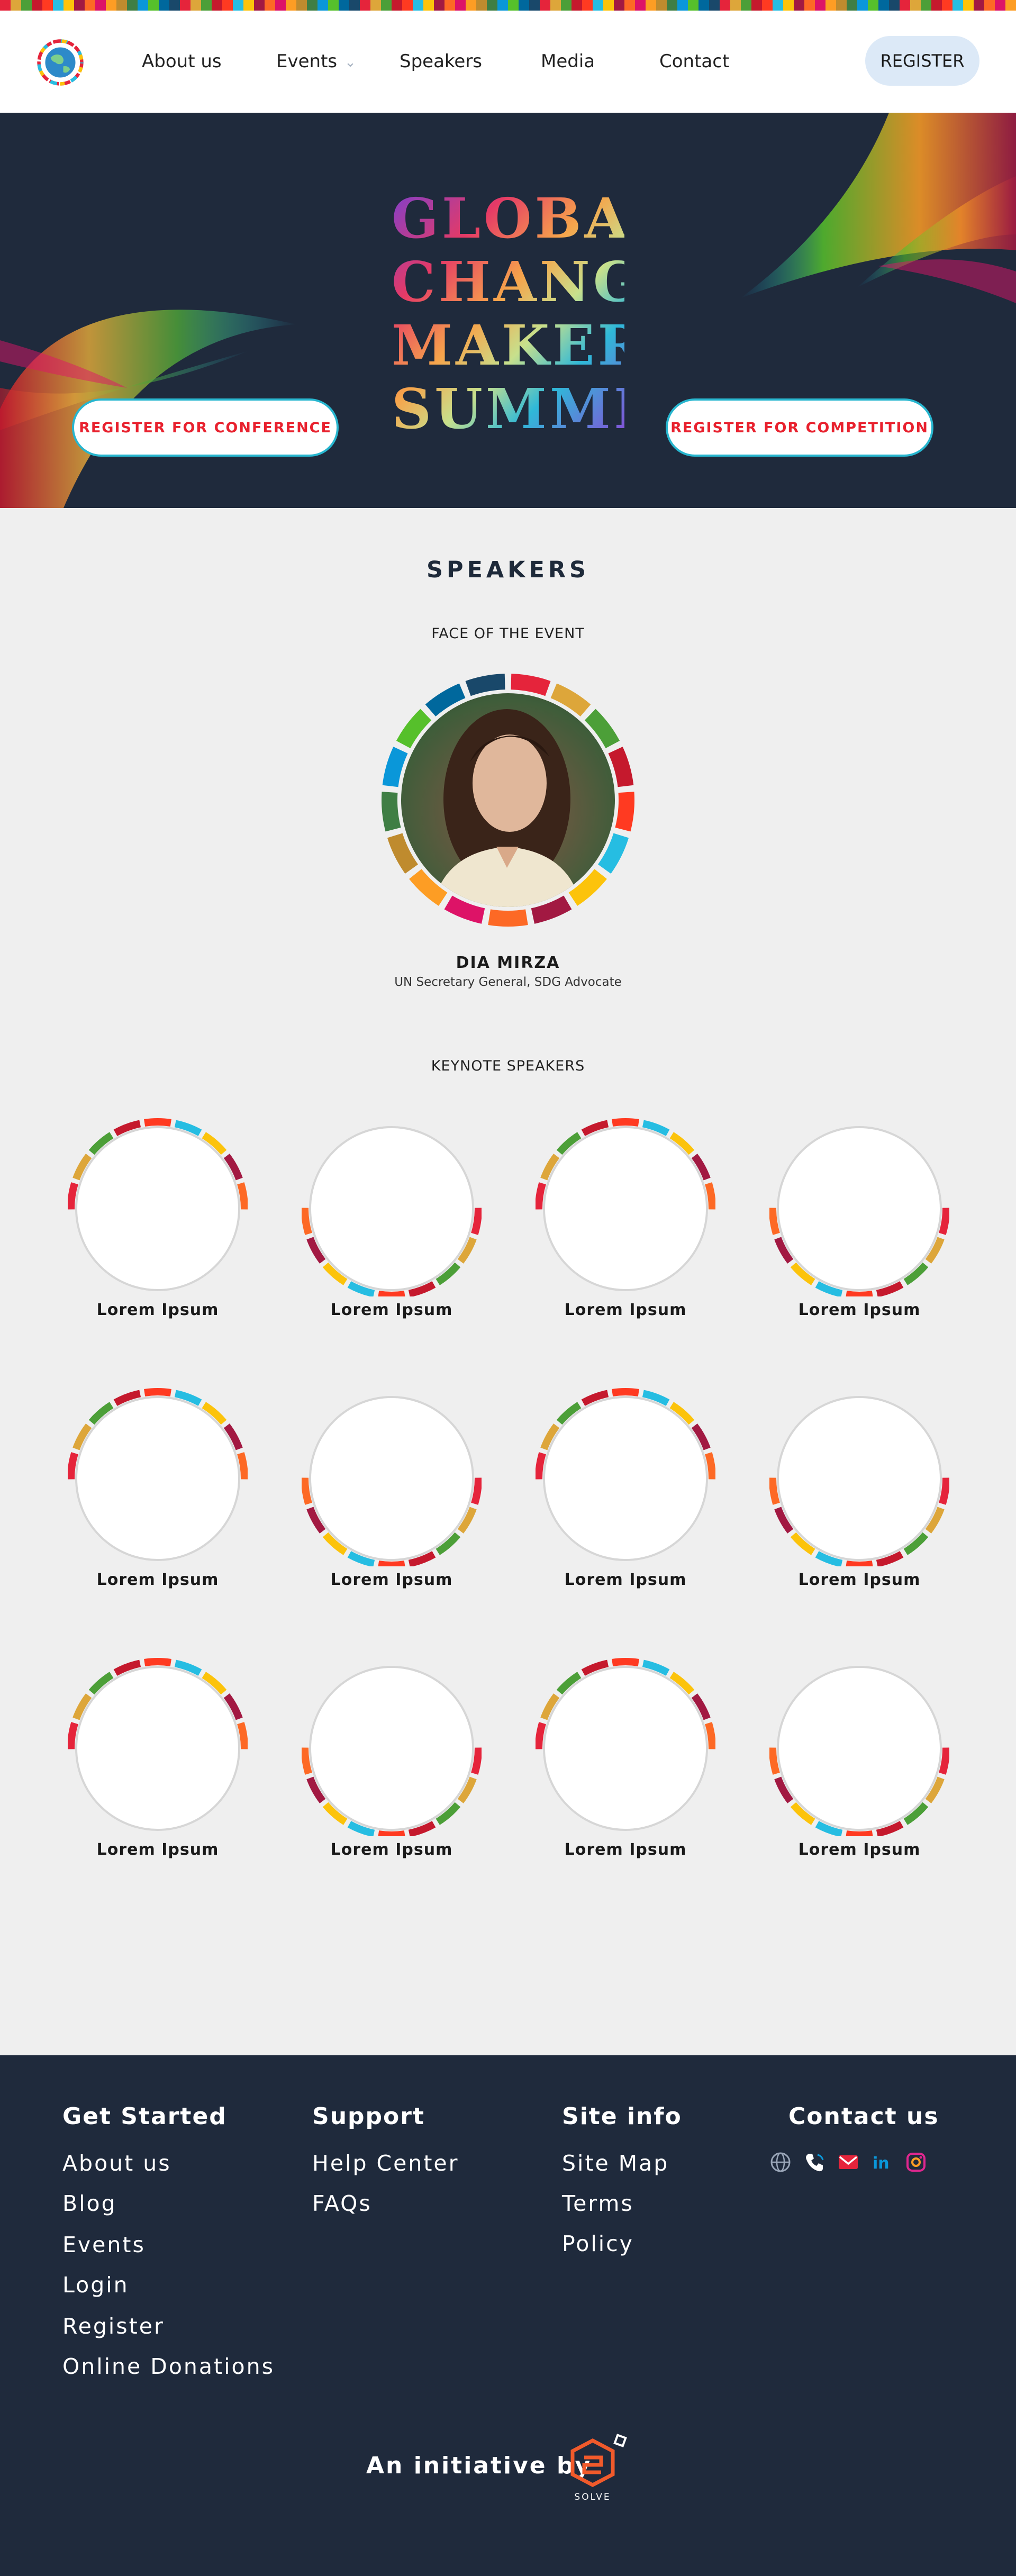 The image size is (1016, 2576). What do you see at coordinates (113, 2326) in the screenshot?
I see `footer-link-register: Register` at bounding box center [113, 2326].